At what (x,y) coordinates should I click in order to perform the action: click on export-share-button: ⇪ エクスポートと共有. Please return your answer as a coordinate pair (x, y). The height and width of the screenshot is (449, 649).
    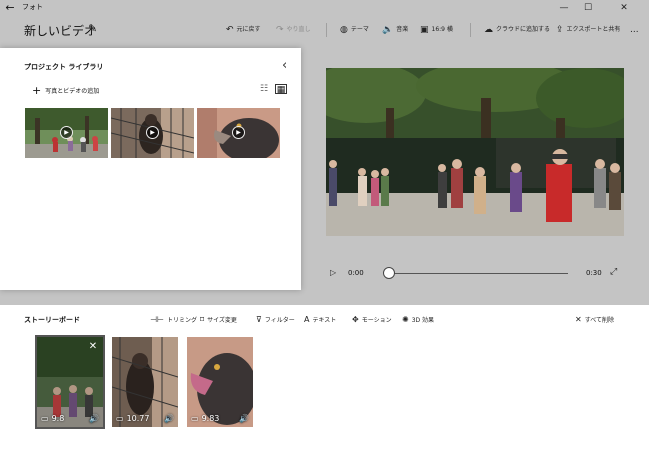
    Looking at the image, I should click on (588, 30).